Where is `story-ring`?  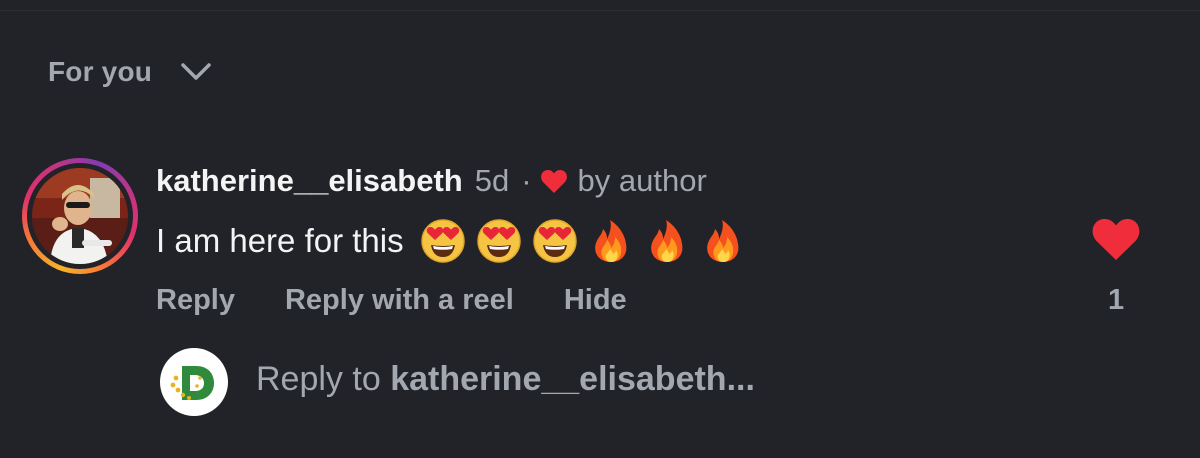 story-ring is located at coordinates (80, 216).